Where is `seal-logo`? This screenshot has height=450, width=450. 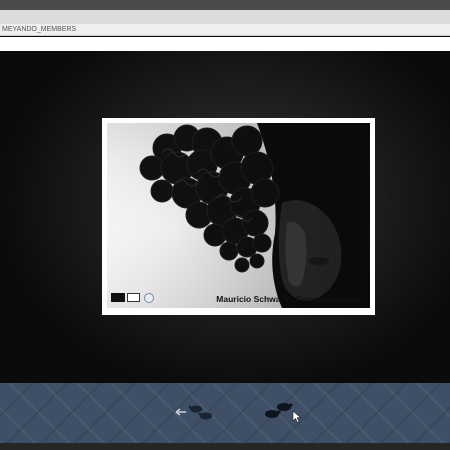 seal-logo is located at coordinates (149, 298).